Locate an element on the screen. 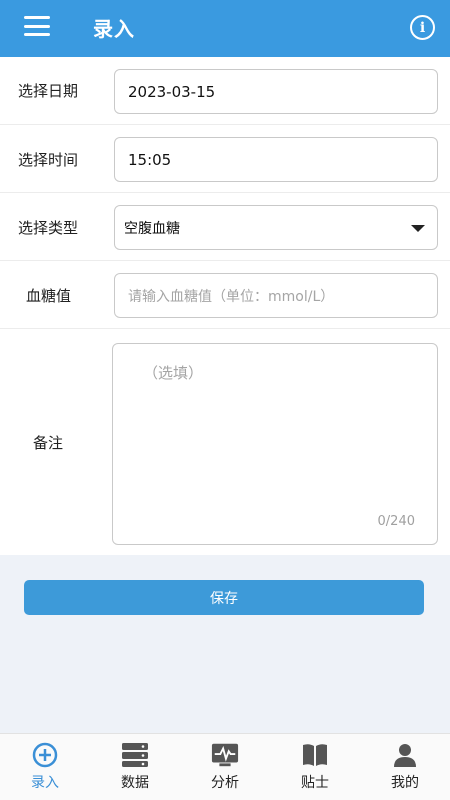  notes-label: 备注 is located at coordinates (48, 443).